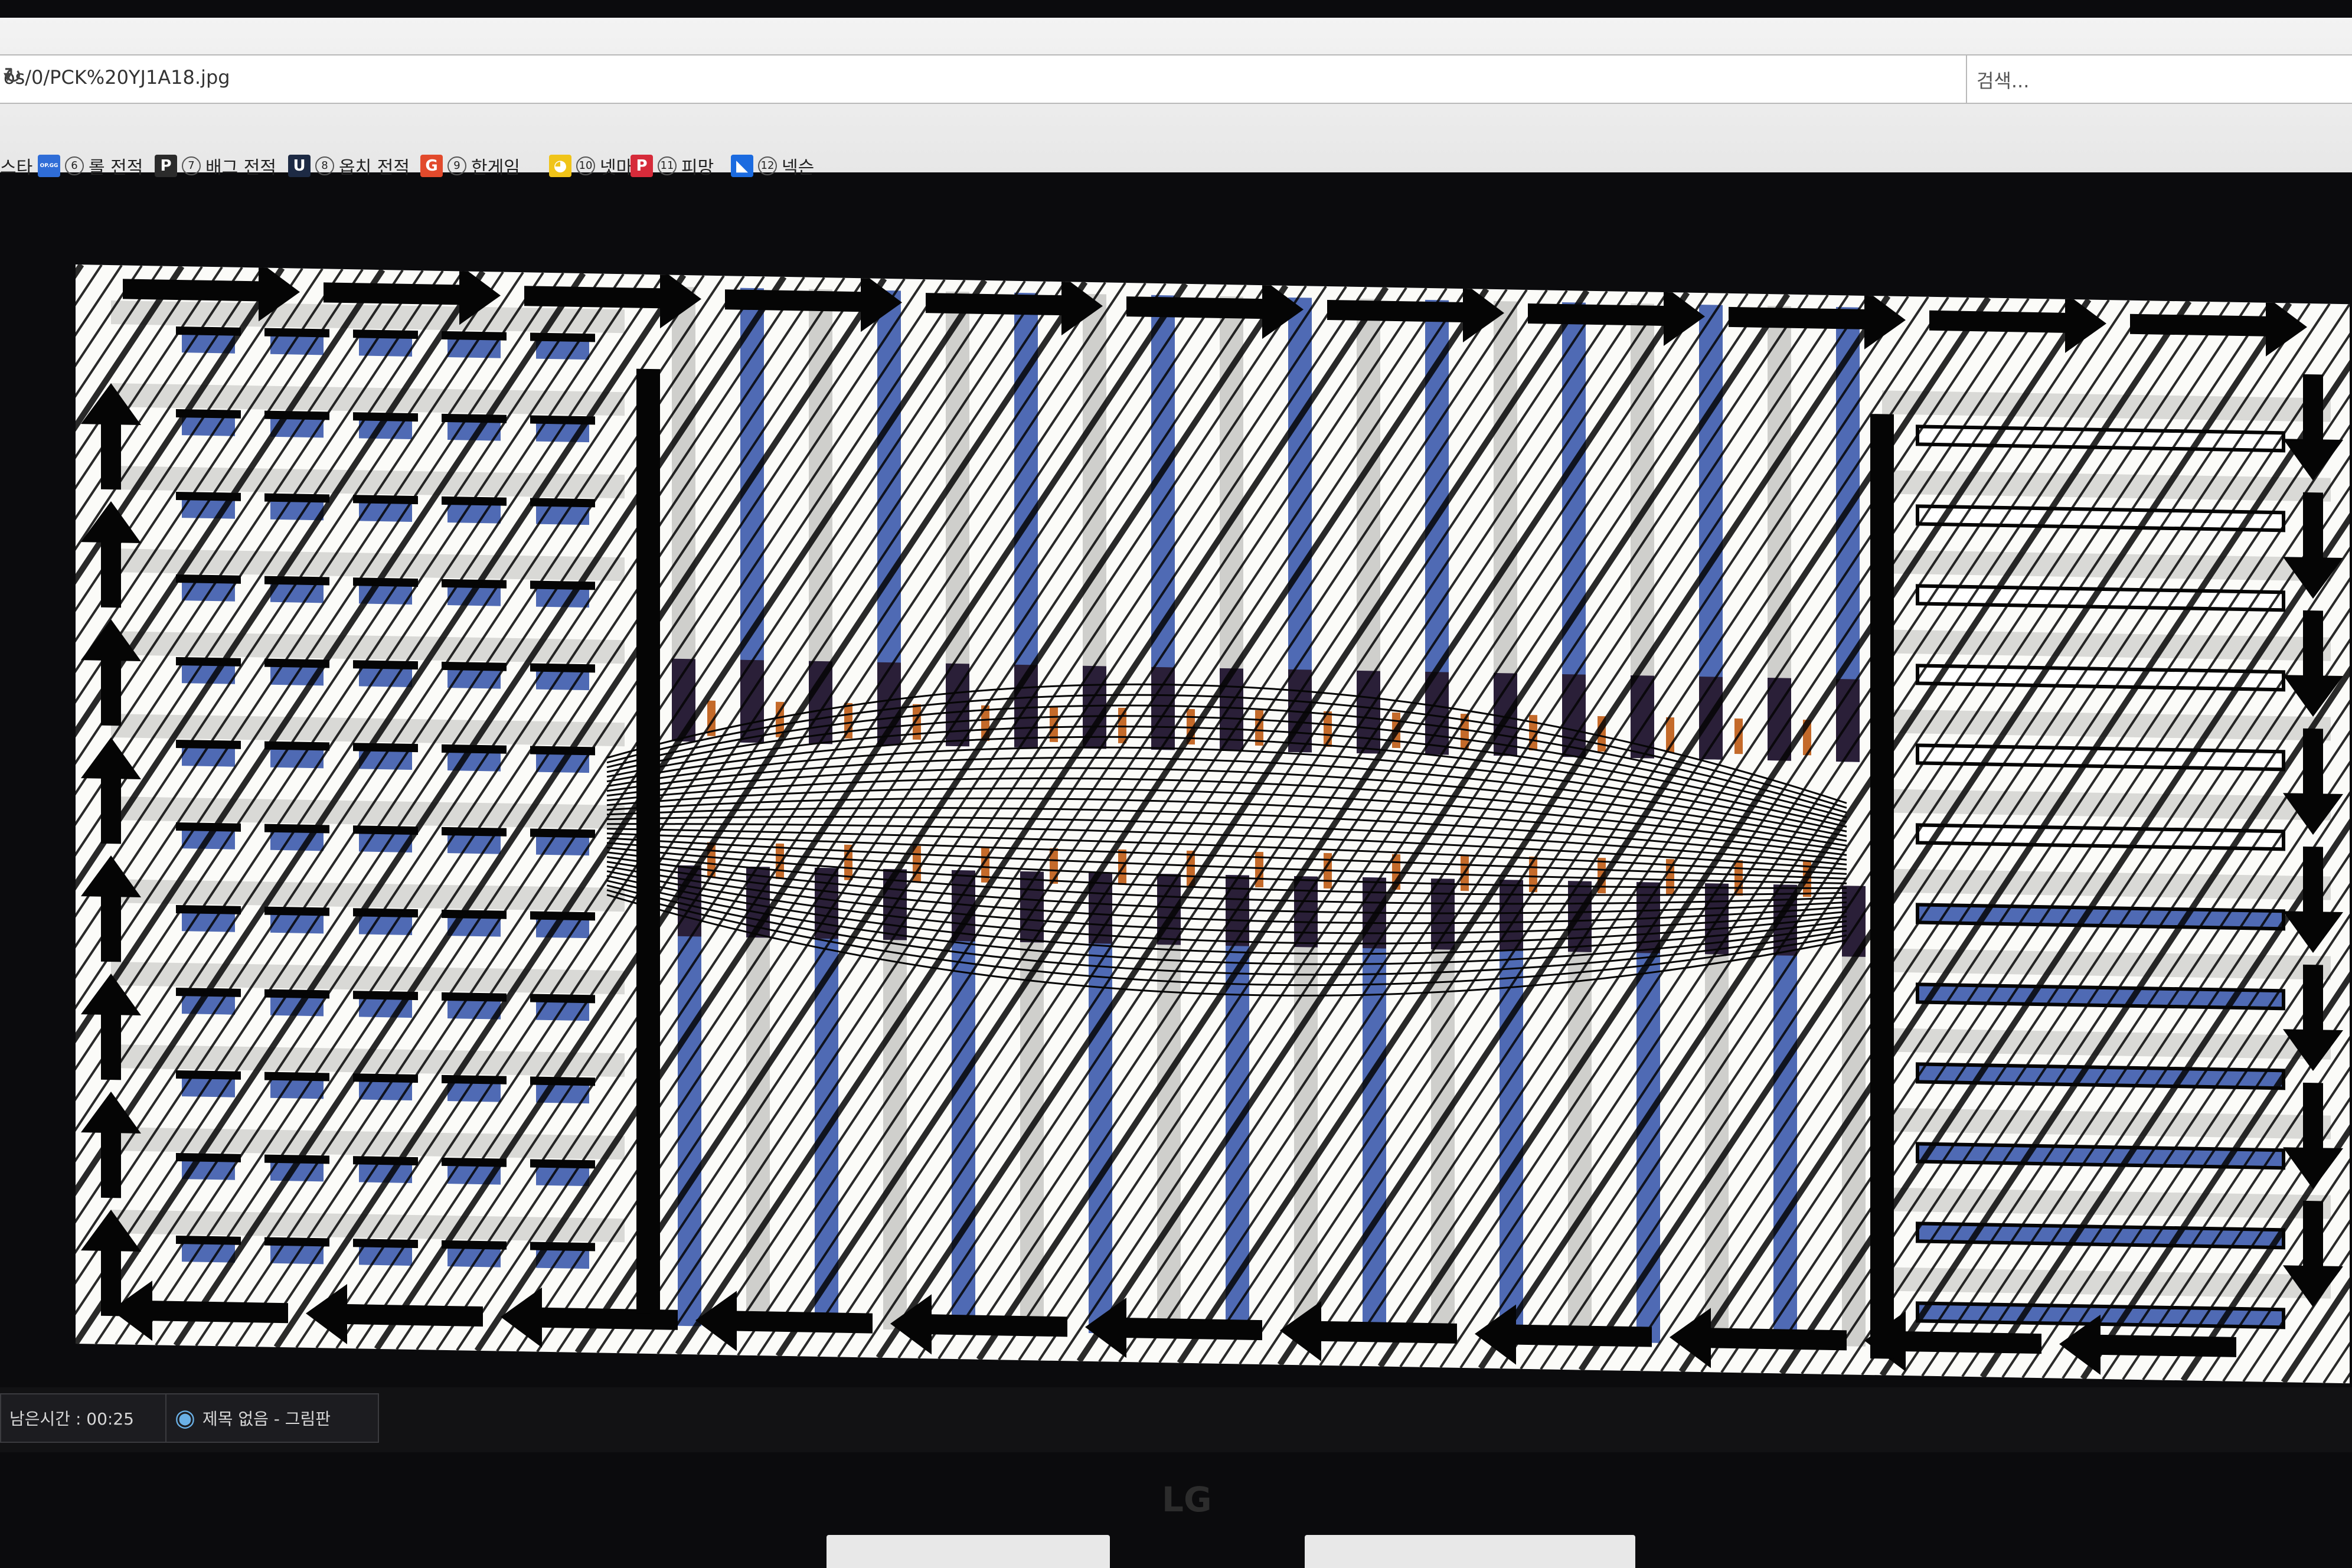 This screenshot has height=1568, width=2352. I want to click on bookmark-number: 6, so click(75, 166).